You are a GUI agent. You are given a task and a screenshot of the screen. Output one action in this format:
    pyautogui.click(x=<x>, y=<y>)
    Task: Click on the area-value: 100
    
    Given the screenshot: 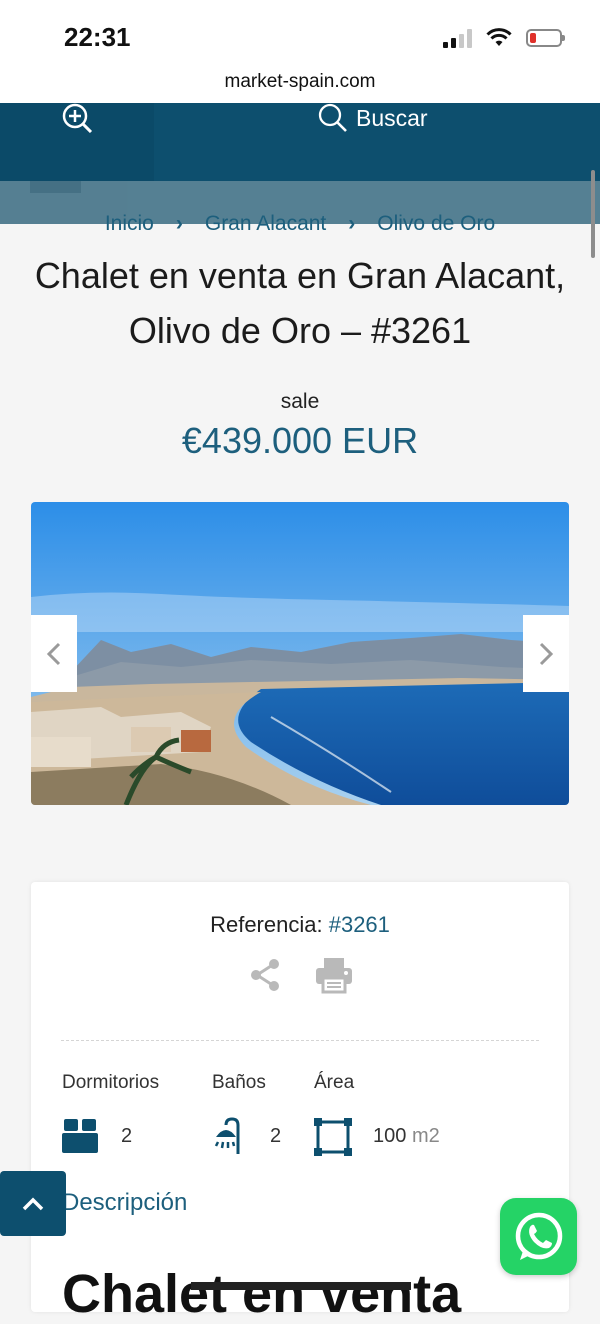 What is the action you would take?
    pyautogui.click(x=390, y=1136)
    